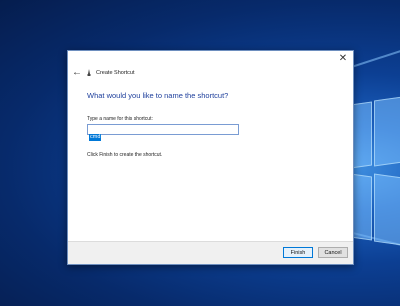  What do you see at coordinates (77, 73) in the screenshot?
I see `back-arrow-icon: ←` at bounding box center [77, 73].